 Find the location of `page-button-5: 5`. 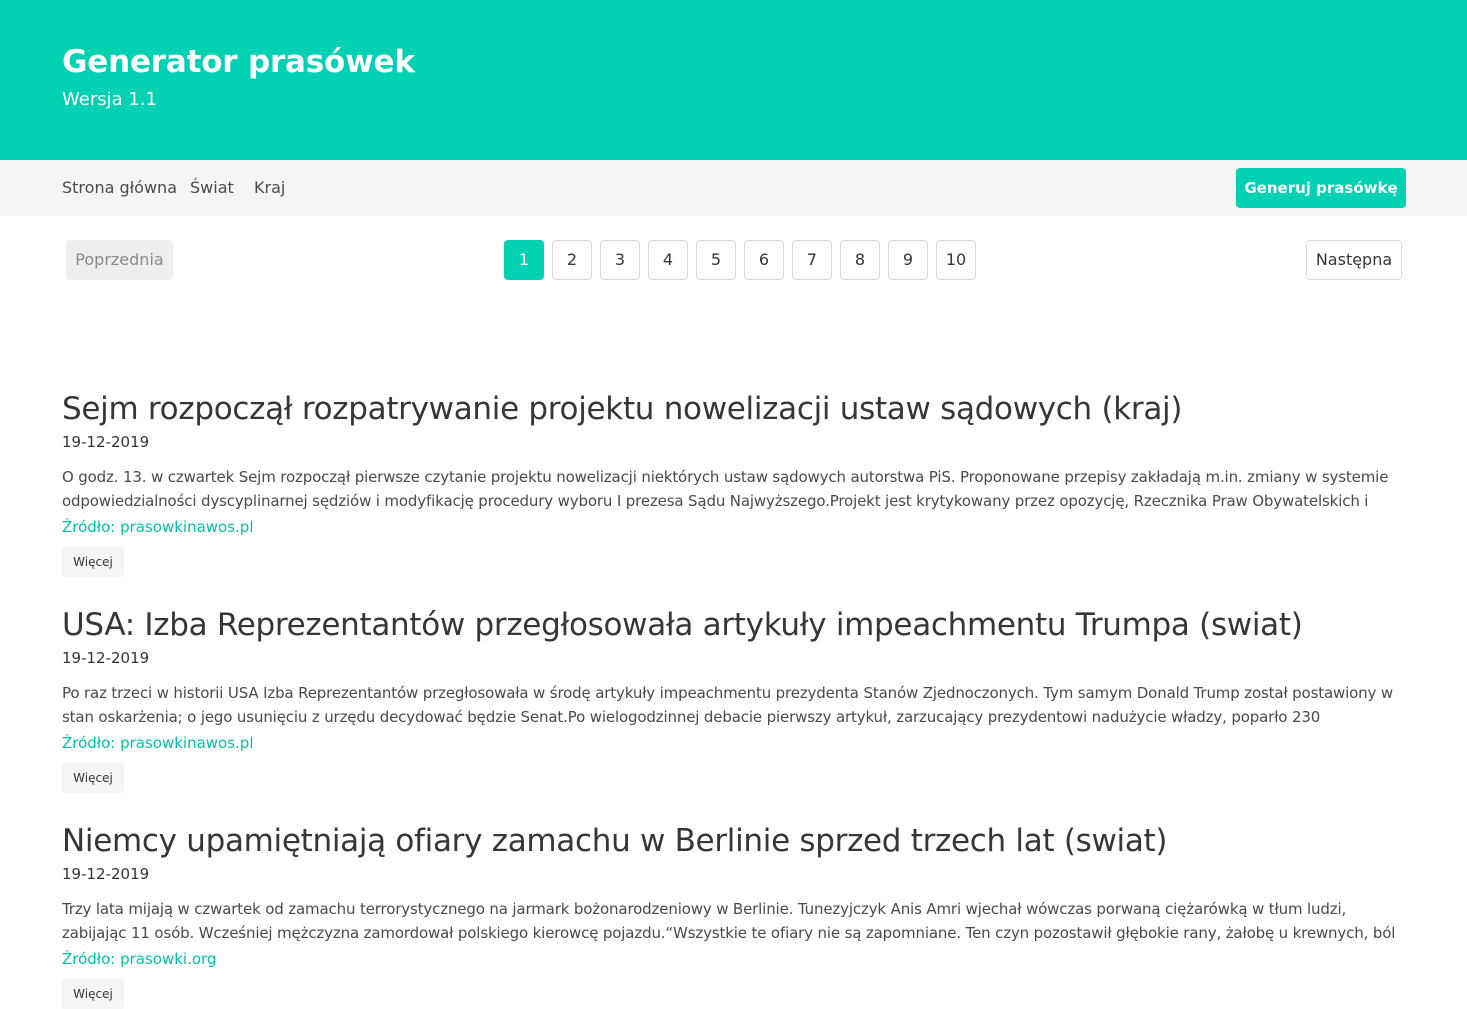

page-button-5: 5 is located at coordinates (716, 260).